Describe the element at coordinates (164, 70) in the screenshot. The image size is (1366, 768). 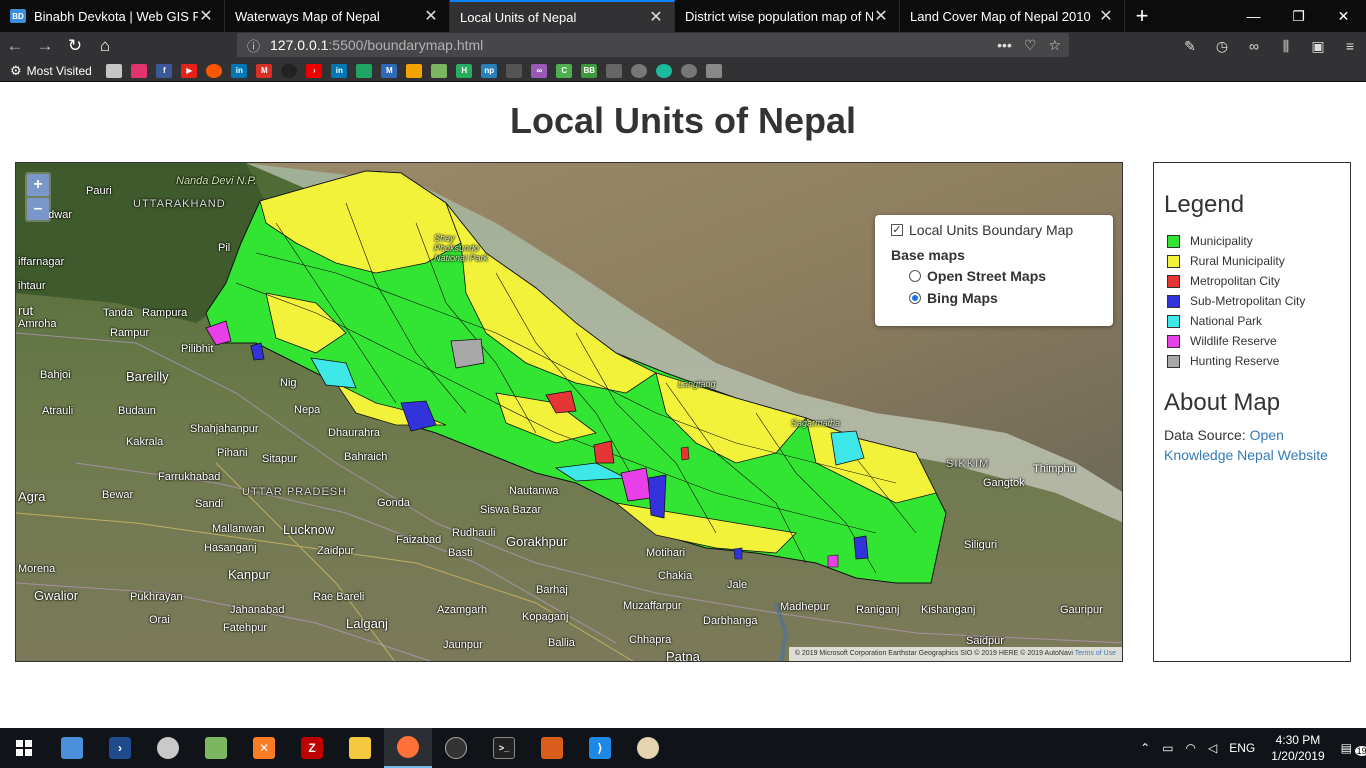
I see `facebook-icon: f` at that location.